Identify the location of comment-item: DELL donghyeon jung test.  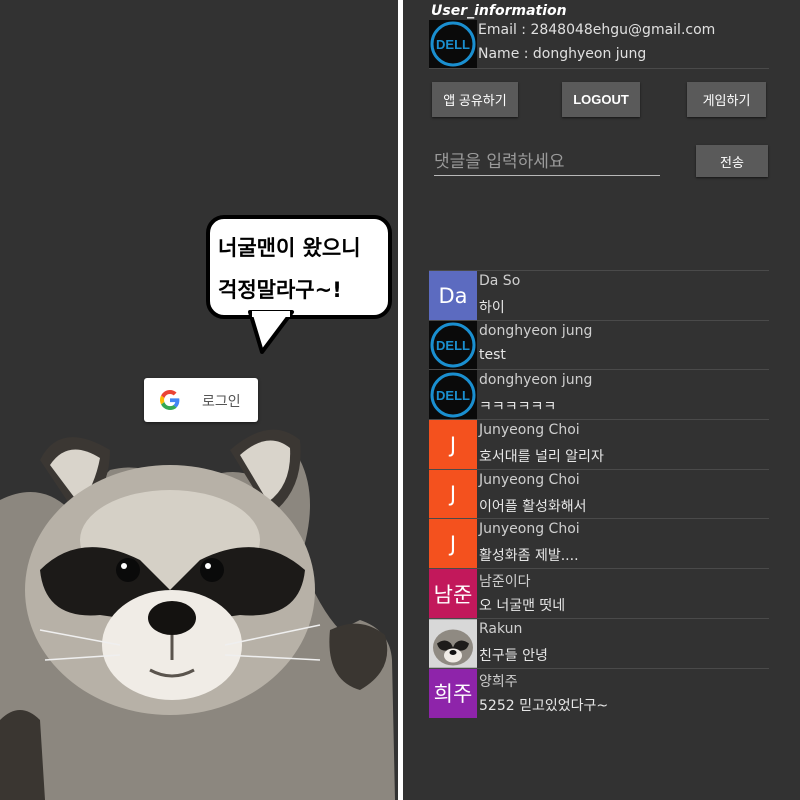
(599, 344).